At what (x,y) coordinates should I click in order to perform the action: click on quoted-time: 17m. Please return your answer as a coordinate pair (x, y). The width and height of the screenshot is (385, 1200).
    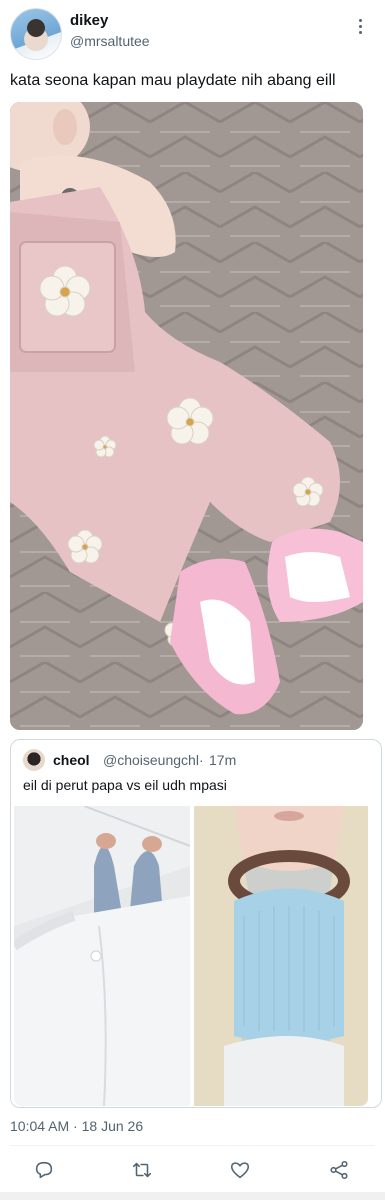
    Looking at the image, I should click on (223, 760).